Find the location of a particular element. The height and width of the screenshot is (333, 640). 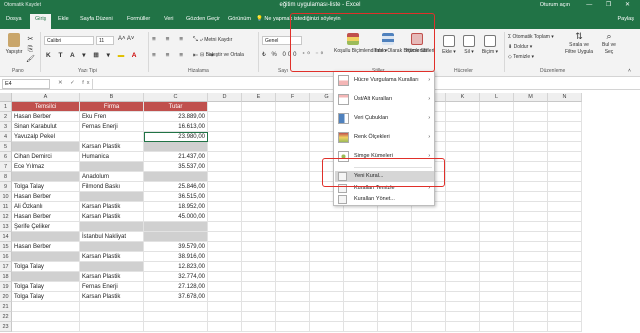

table-cell: Ali Özkanlı is located at coordinates (46, 207).